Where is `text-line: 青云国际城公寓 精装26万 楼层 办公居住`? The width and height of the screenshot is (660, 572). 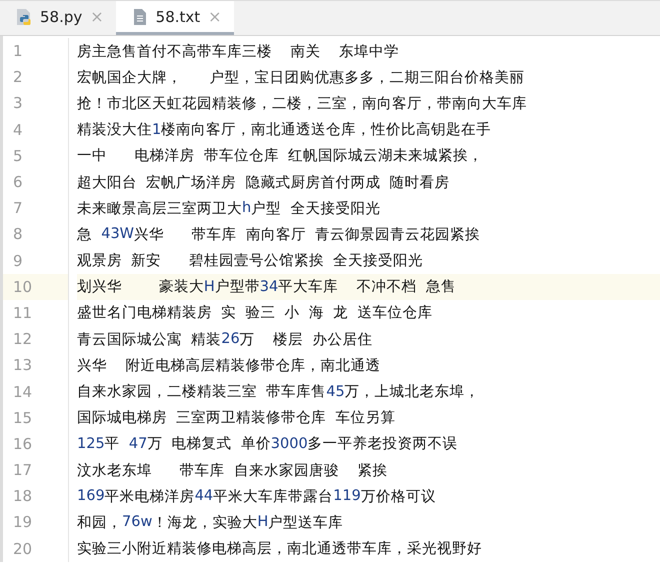 text-line: 青云国际城公寓 精装26万 楼层 办公居住 is located at coordinates (225, 340).